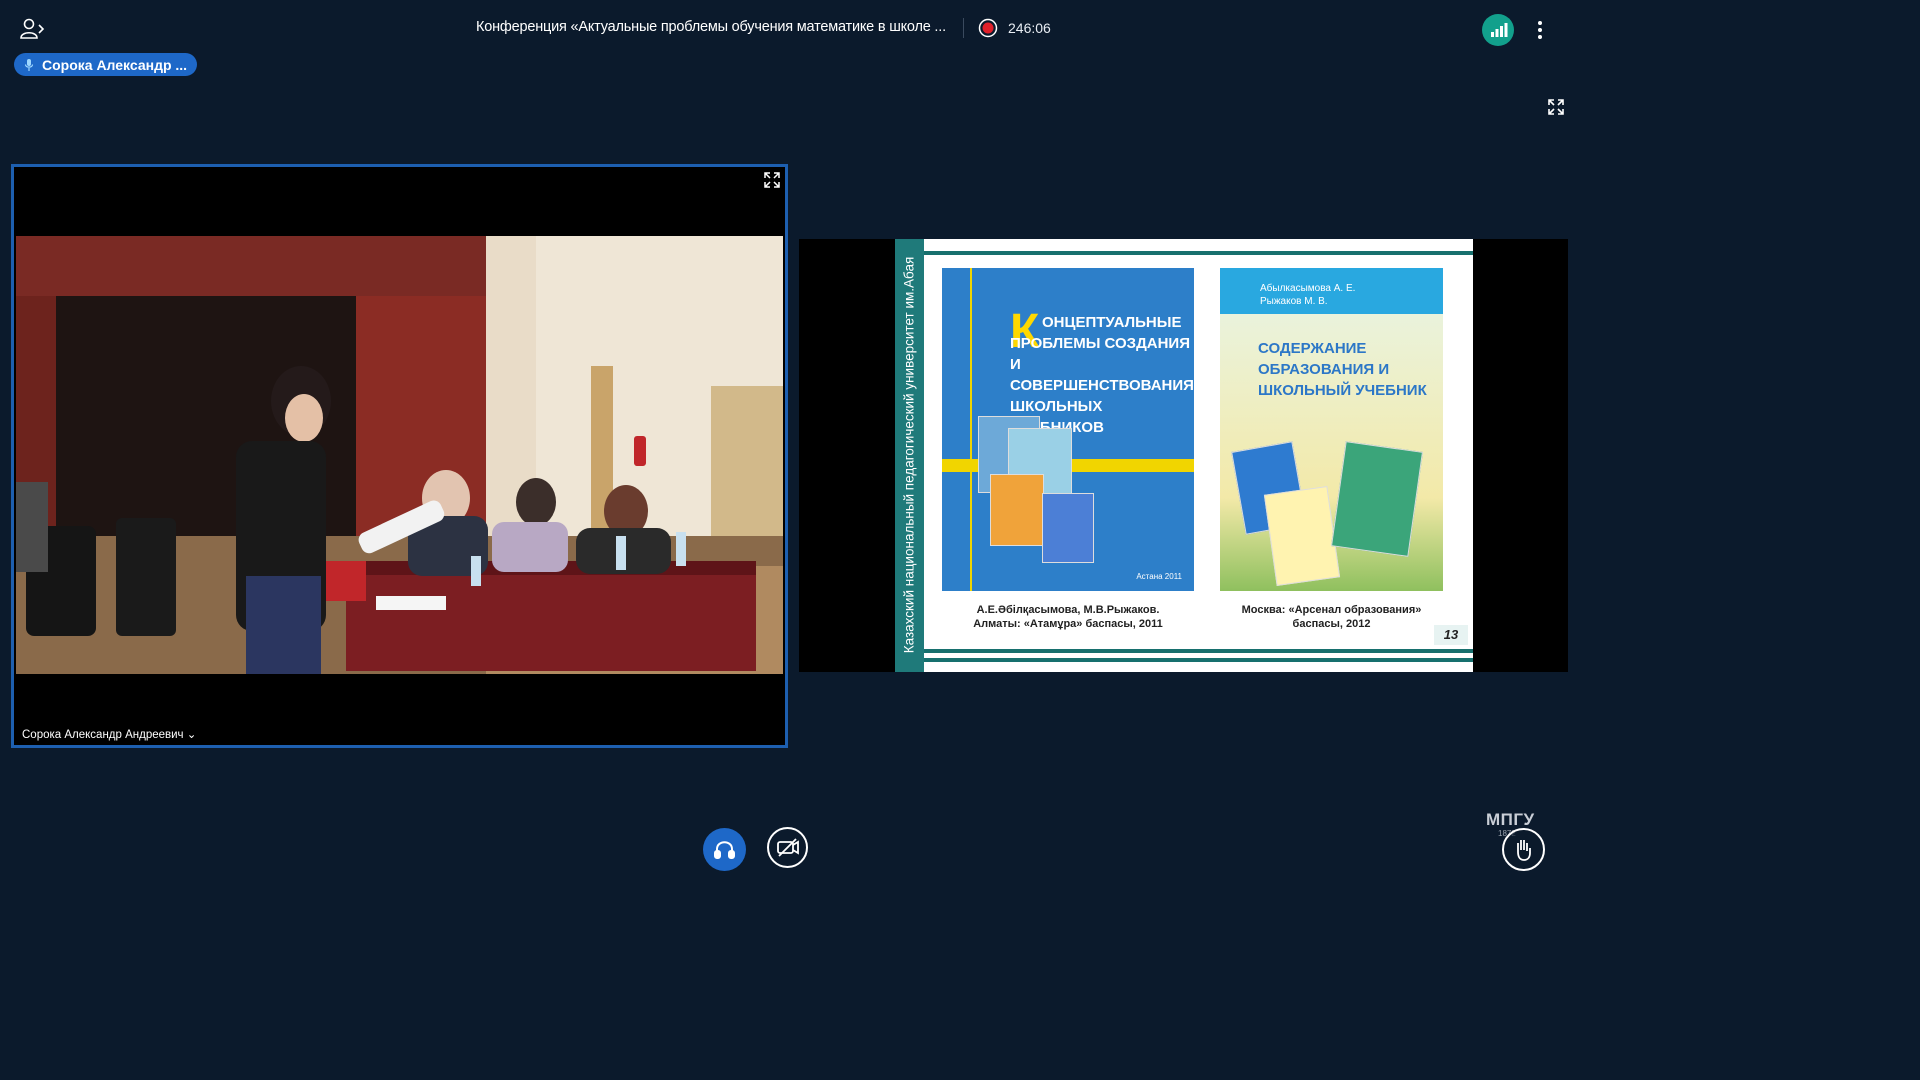  What do you see at coordinates (1198, 253) in the screenshot?
I see `slide-top-line` at bounding box center [1198, 253].